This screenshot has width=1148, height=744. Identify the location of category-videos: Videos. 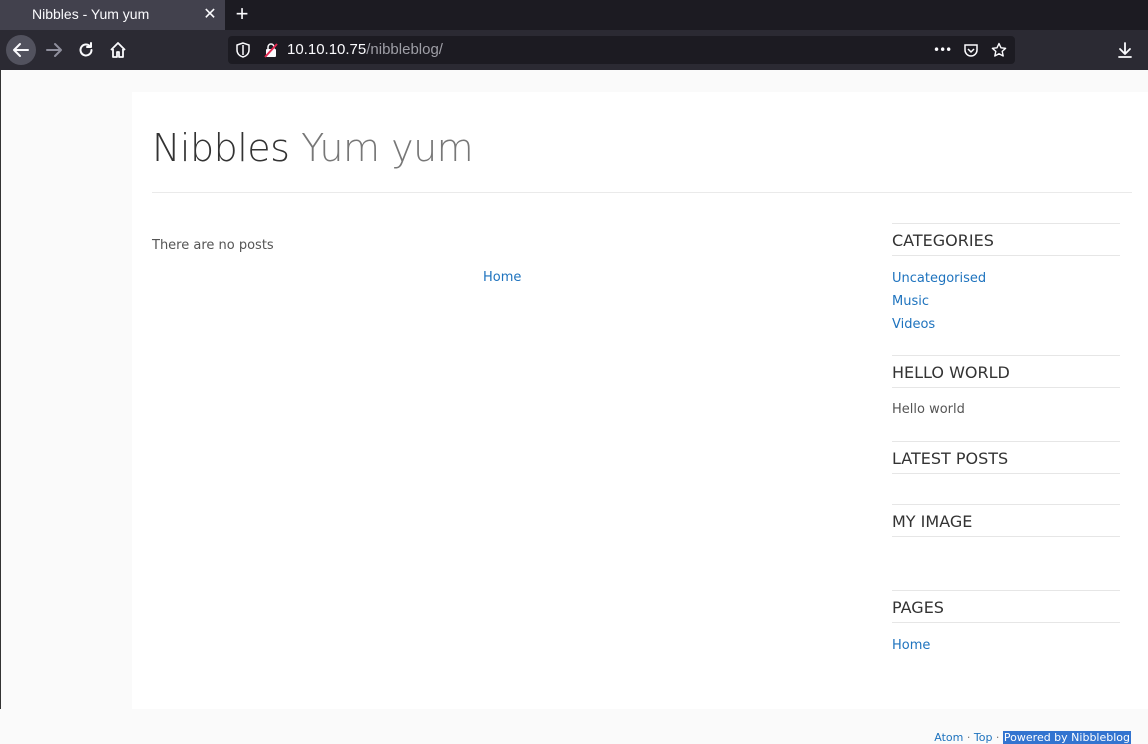
(1006, 324).